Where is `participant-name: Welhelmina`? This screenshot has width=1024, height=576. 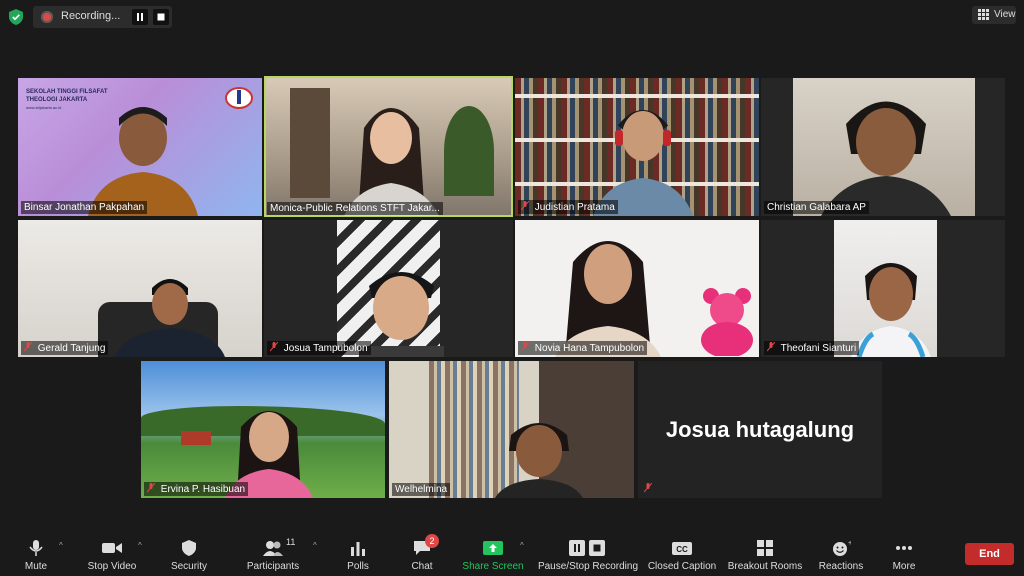
participant-name: Welhelmina is located at coordinates (421, 489).